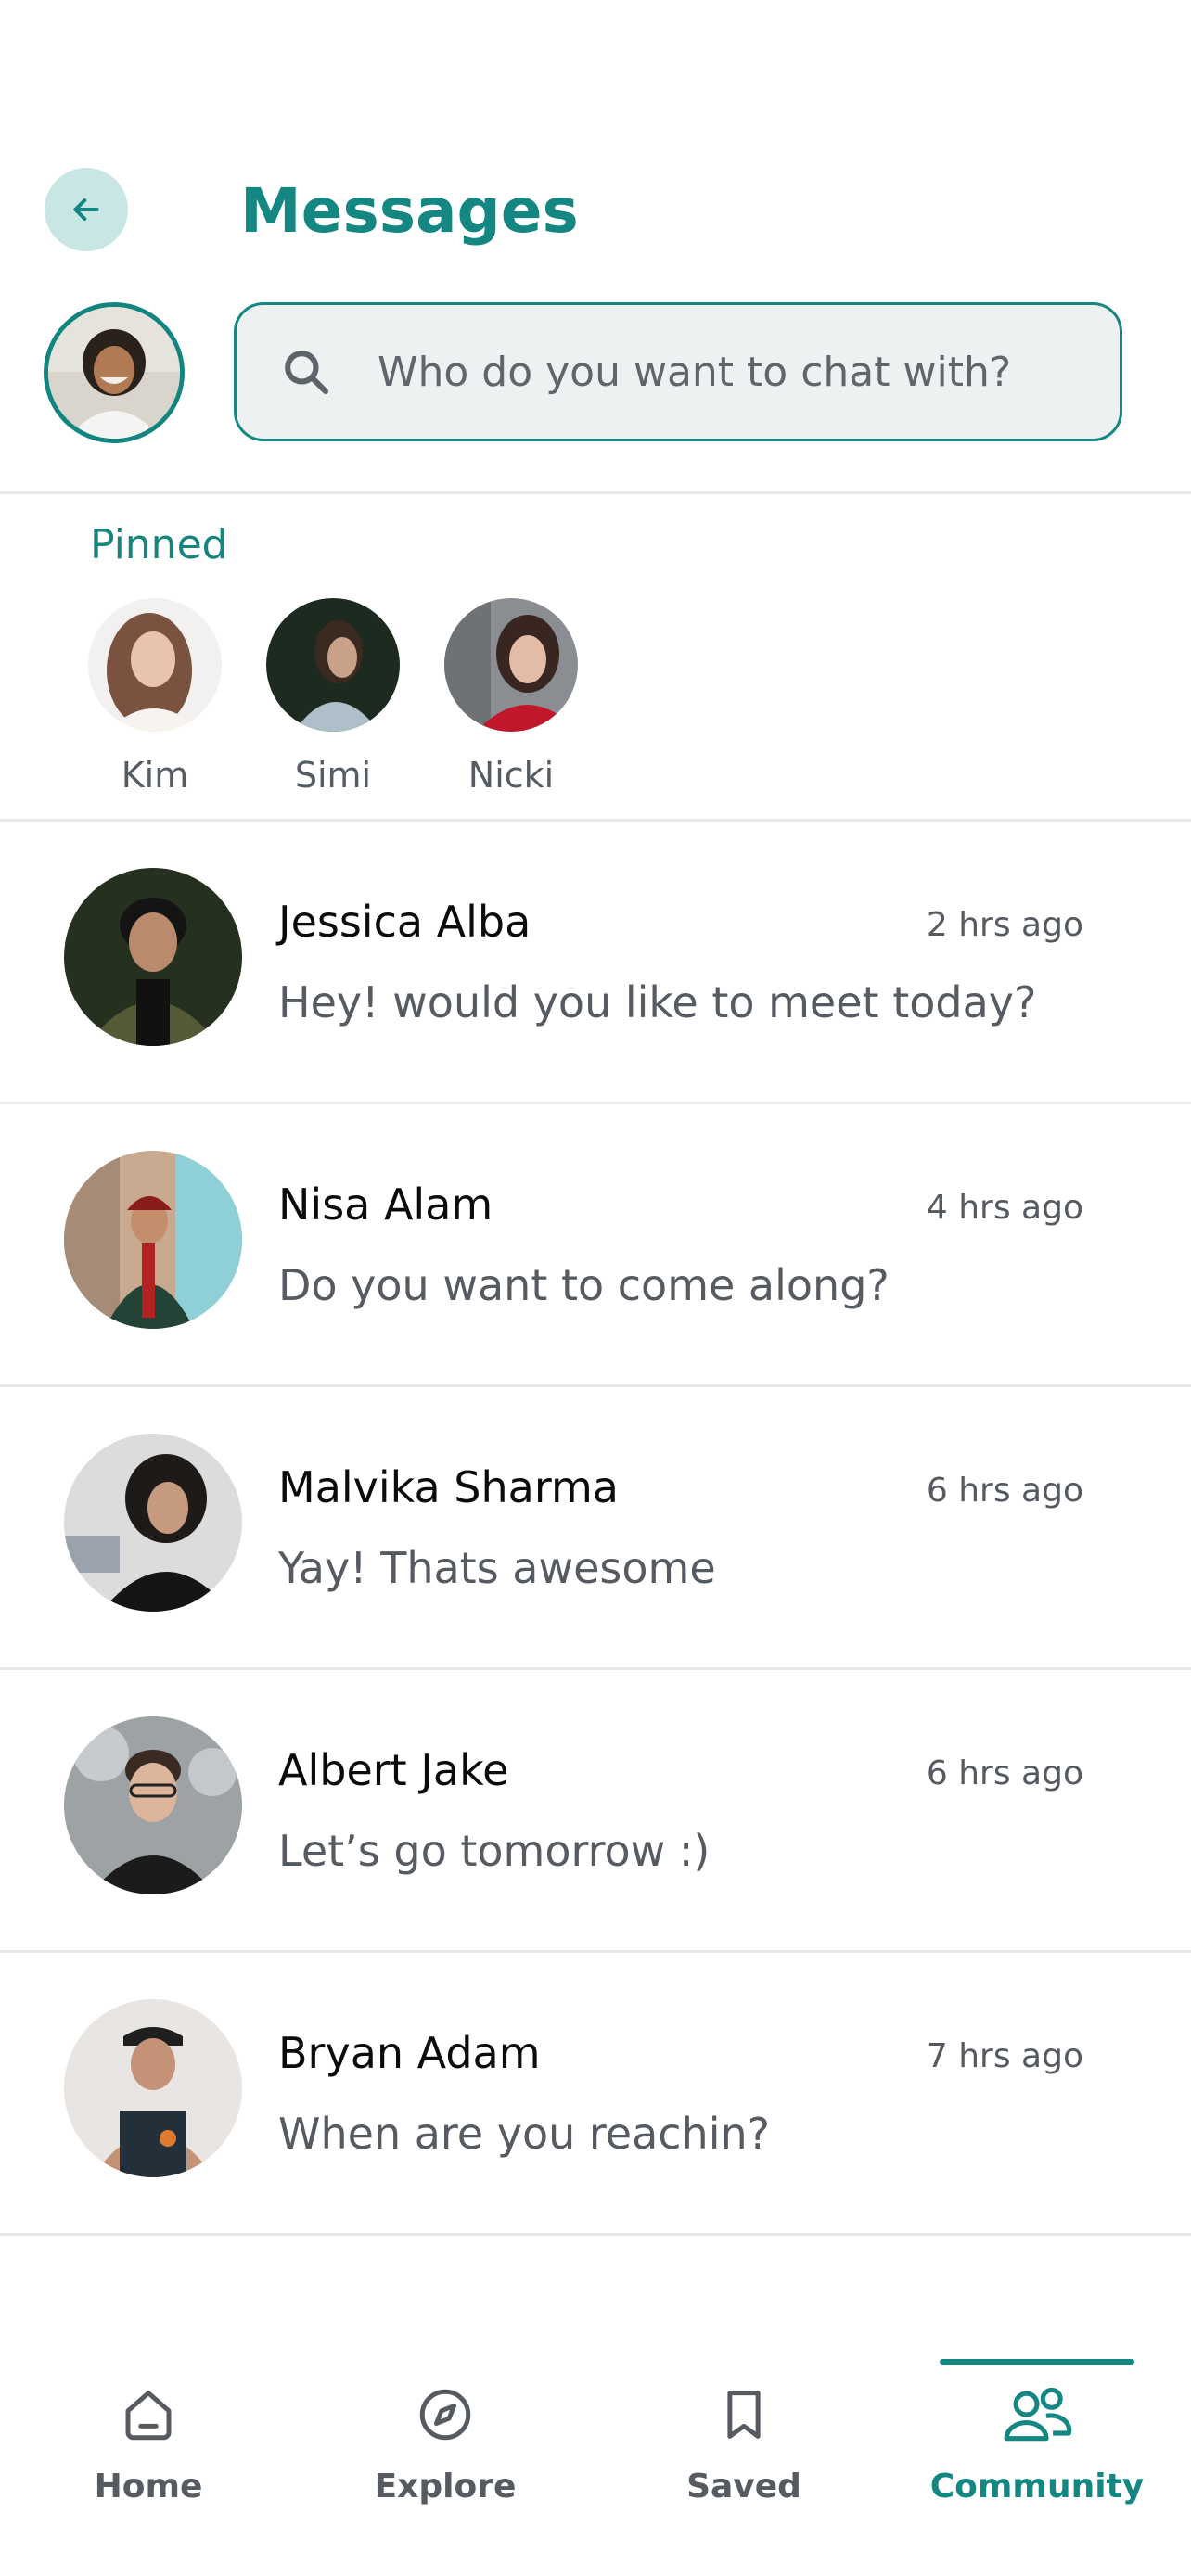 The height and width of the screenshot is (2576, 1191). What do you see at coordinates (595, 2234) in the screenshot?
I see `divider` at bounding box center [595, 2234].